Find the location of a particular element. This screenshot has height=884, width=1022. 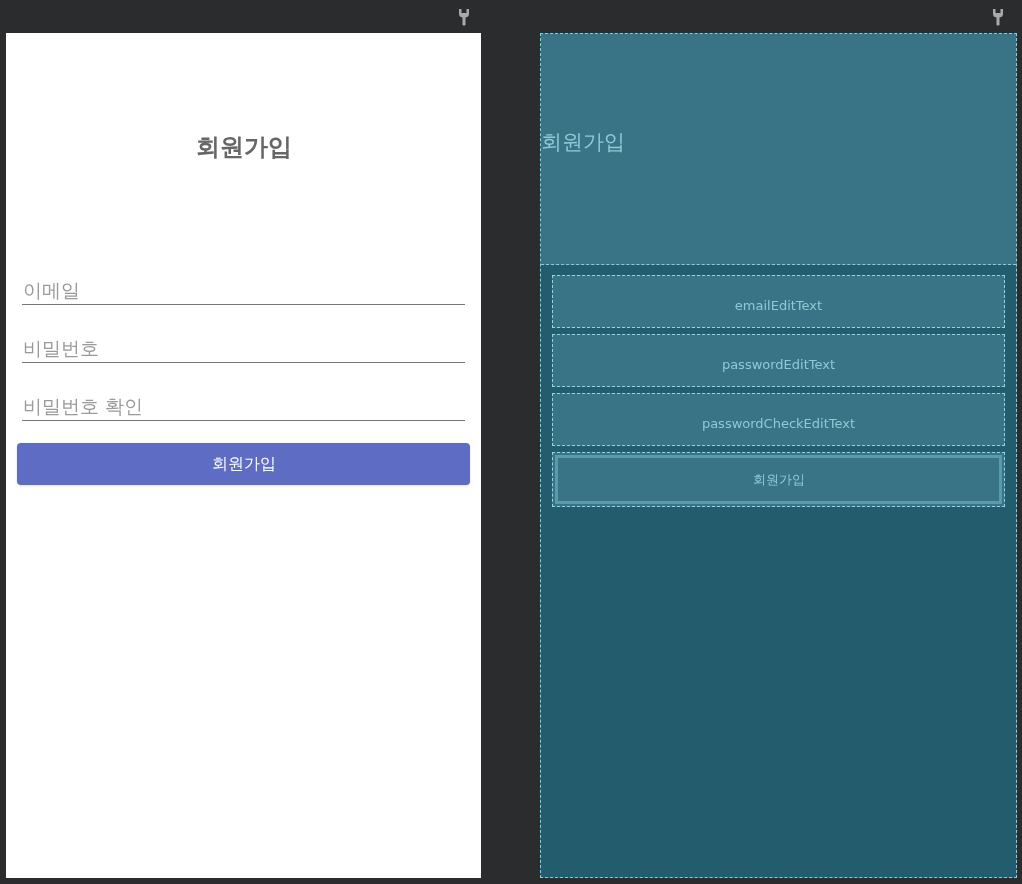

edit-text-bounds: passwordEditText is located at coordinates (778, 360).